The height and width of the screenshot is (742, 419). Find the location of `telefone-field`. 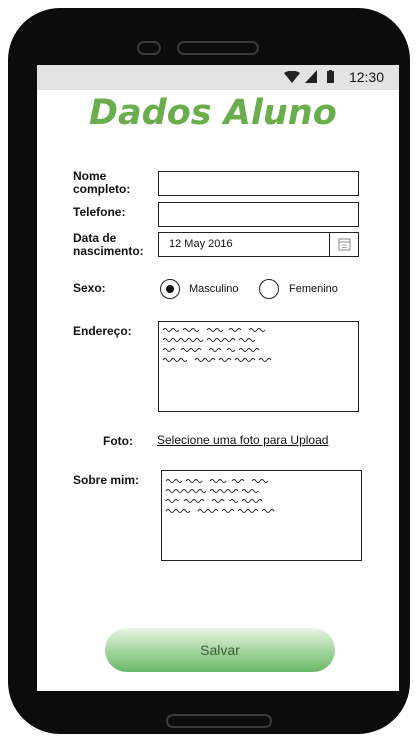

telefone-field is located at coordinates (258, 214).